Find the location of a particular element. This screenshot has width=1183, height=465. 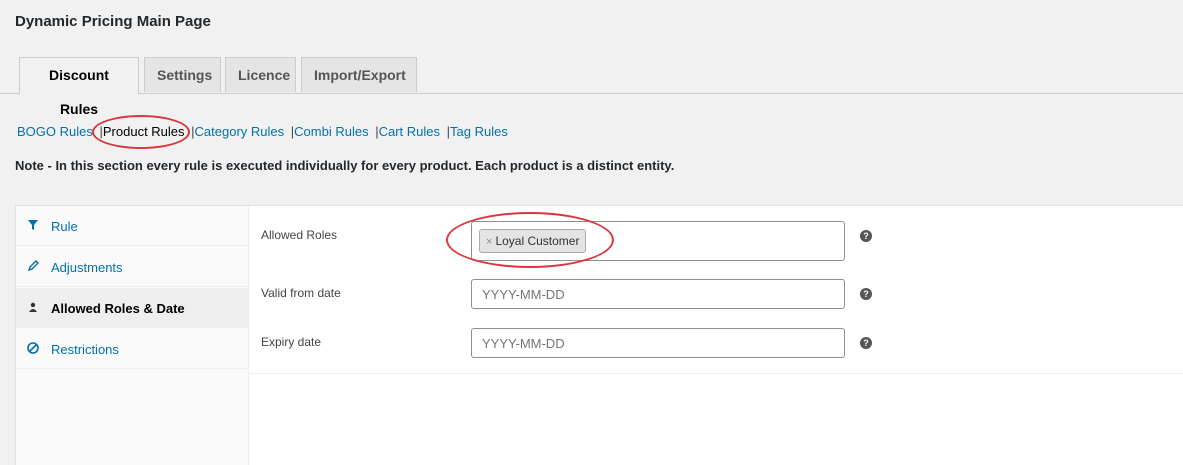

tab-discount-rules: Discount Rules is located at coordinates (79, 87).